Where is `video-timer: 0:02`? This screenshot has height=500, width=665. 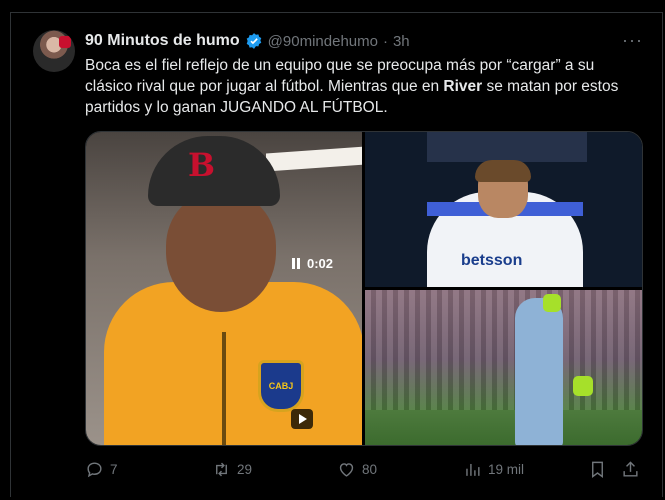
video-timer: 0:02 is located at coordinates (312, 263).